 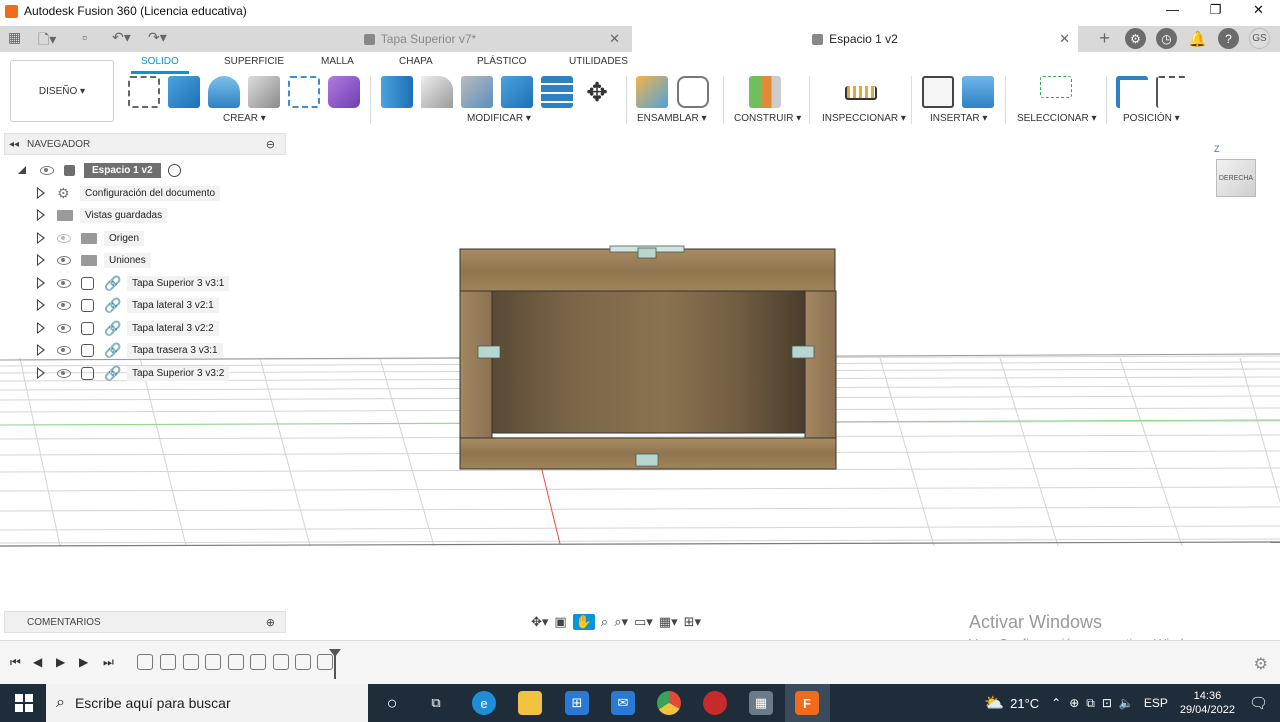 What do you see at coordinates (15, 662) in the screenshot?
I see `timeline-first-icon: ⏮` at bounding box center [15, 662].